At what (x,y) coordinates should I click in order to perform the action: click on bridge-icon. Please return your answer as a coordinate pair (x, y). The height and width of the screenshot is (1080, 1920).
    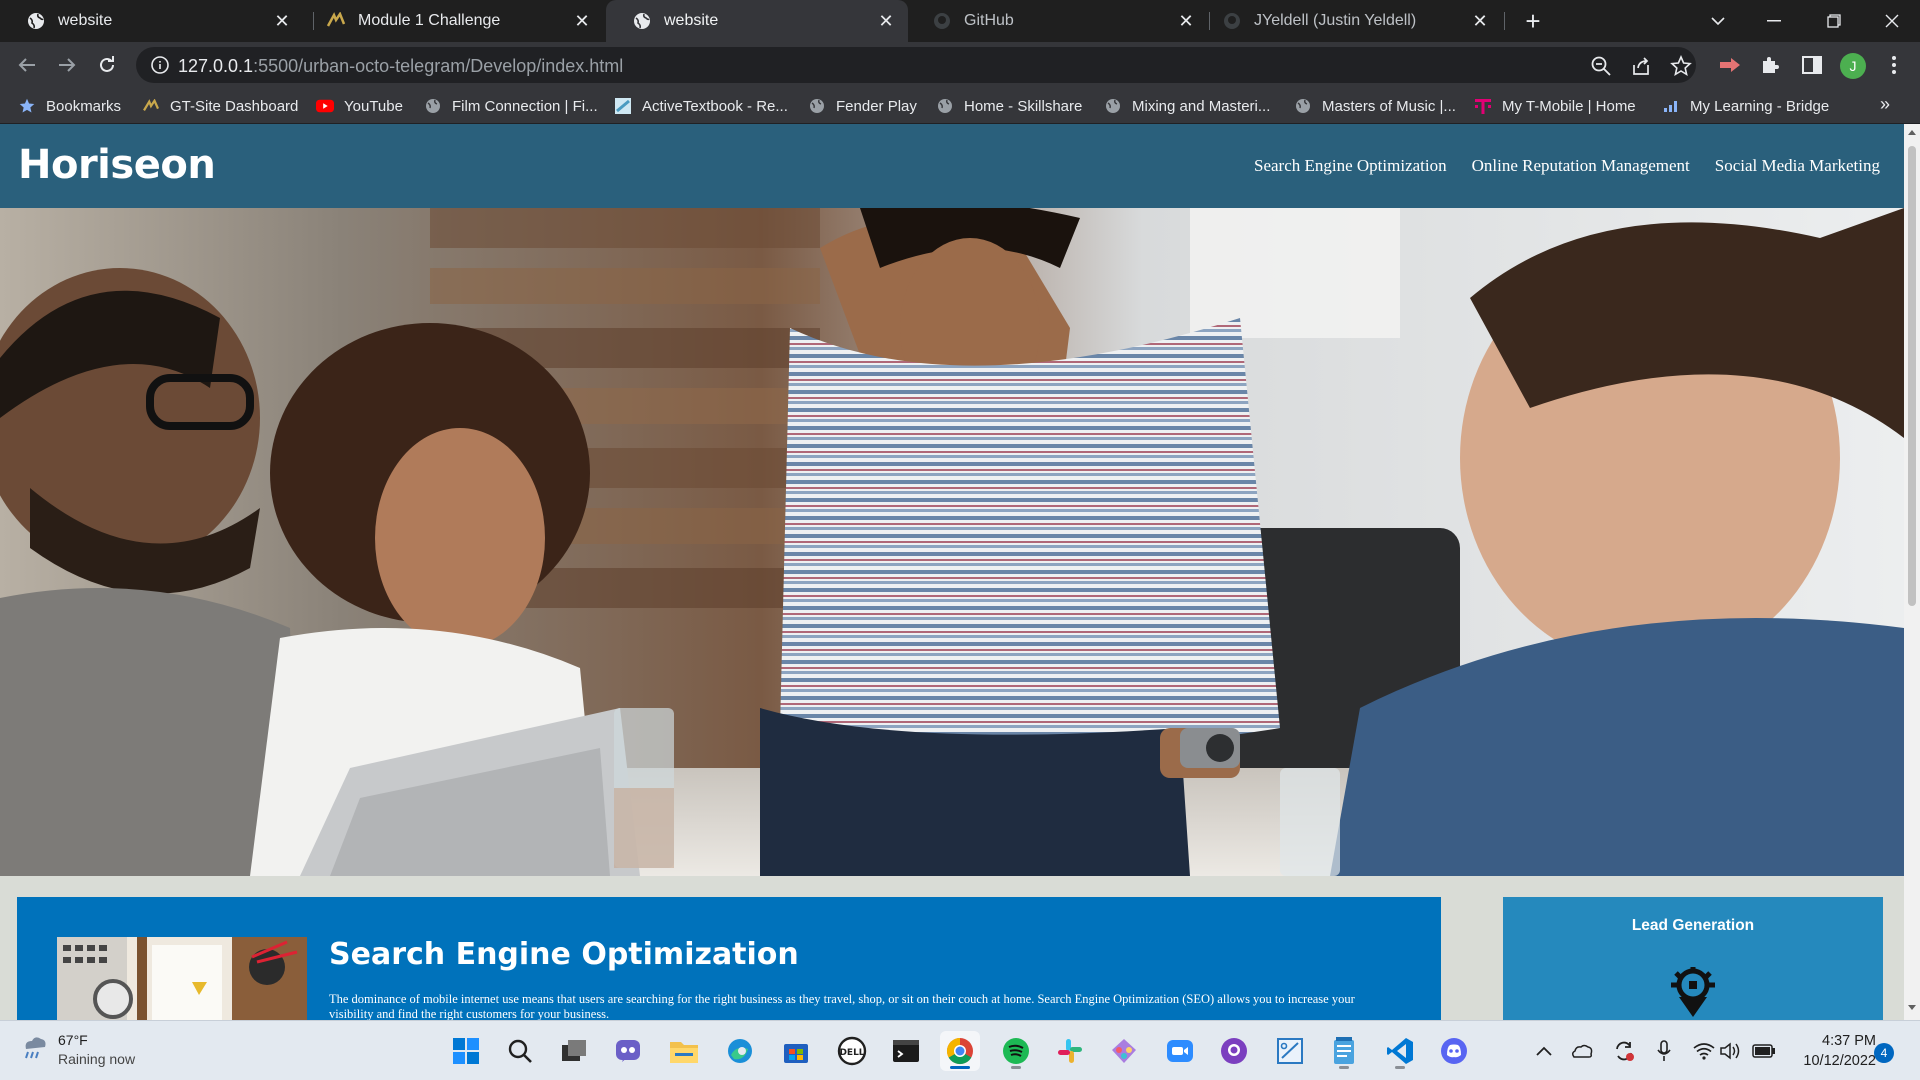
    Looking at the image, I should click on (1671, 106).